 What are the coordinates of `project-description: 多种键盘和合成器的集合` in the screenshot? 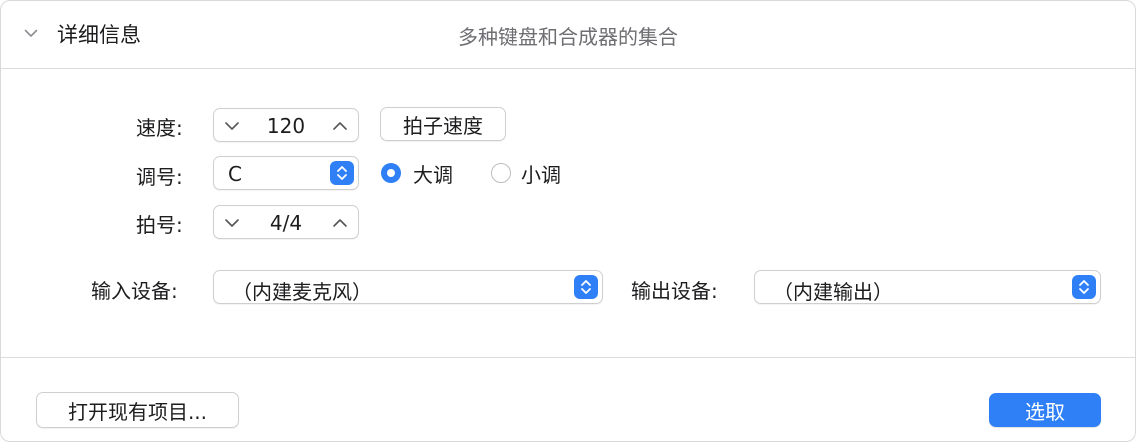 It's located at (568, 37).